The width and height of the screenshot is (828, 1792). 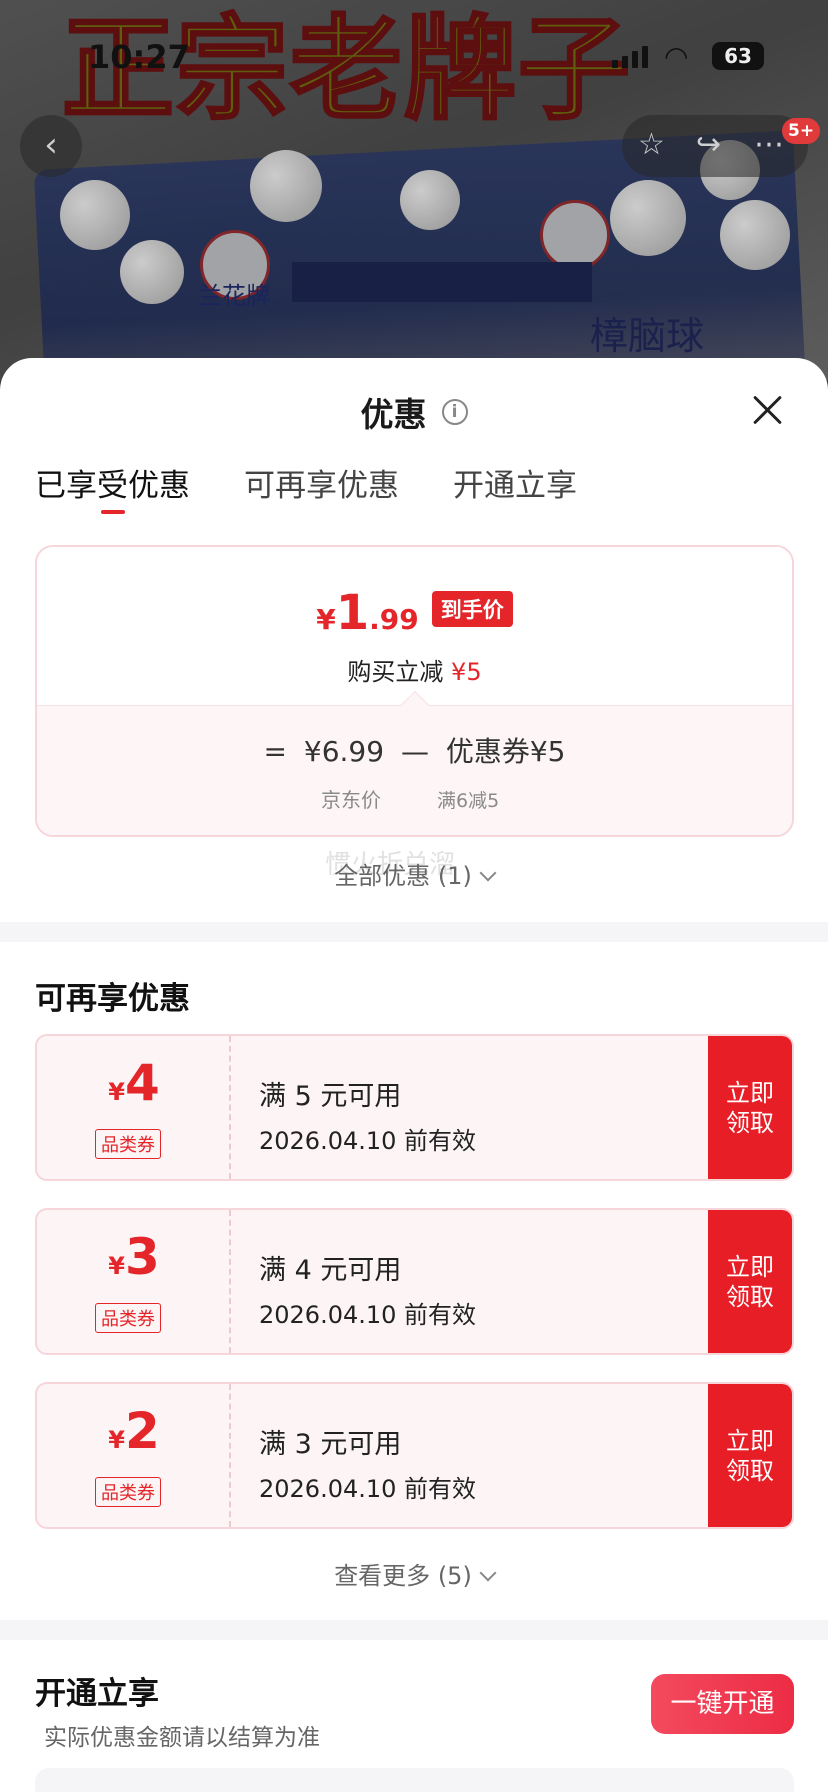 I want to click on subscribe-subtitle: 实际优惠金额请以结算为准, so click(x=182, y=1738).